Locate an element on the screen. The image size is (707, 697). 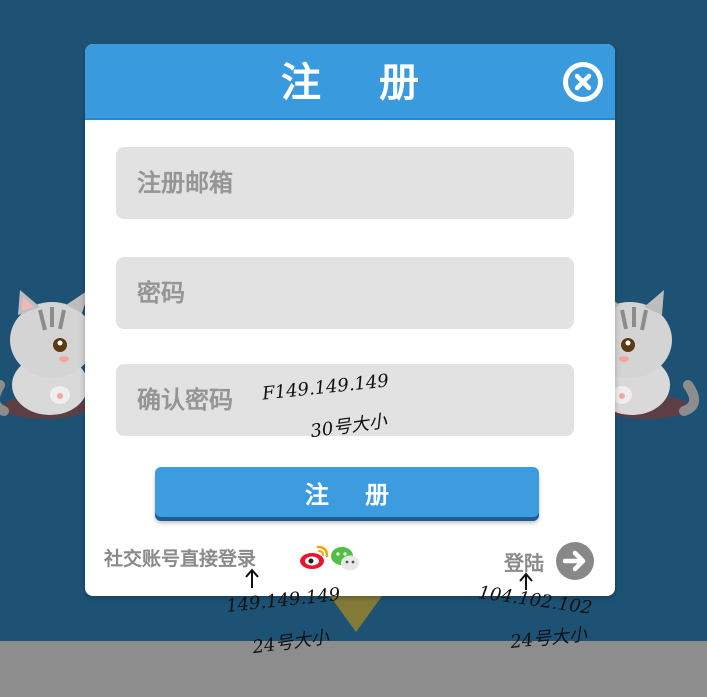
dialog-header: 注 册 is located at coordinates (350, 82).